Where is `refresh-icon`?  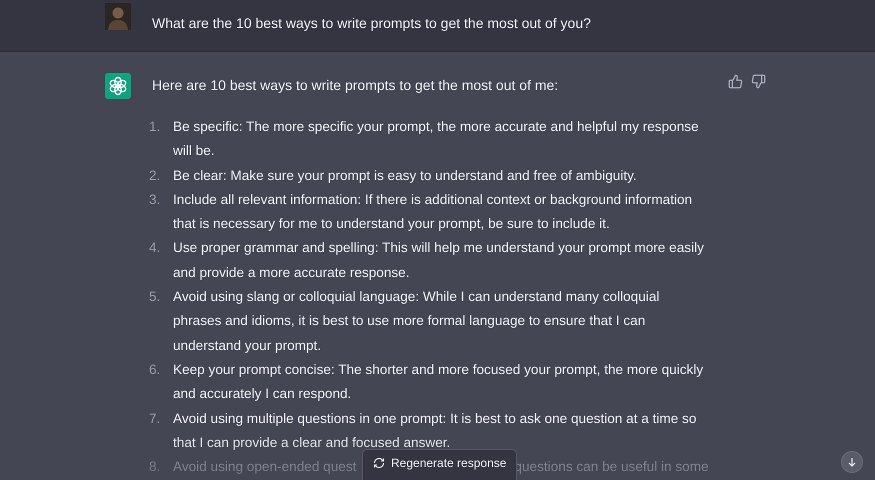 refresh-icon is located at coordinates (379, 463).